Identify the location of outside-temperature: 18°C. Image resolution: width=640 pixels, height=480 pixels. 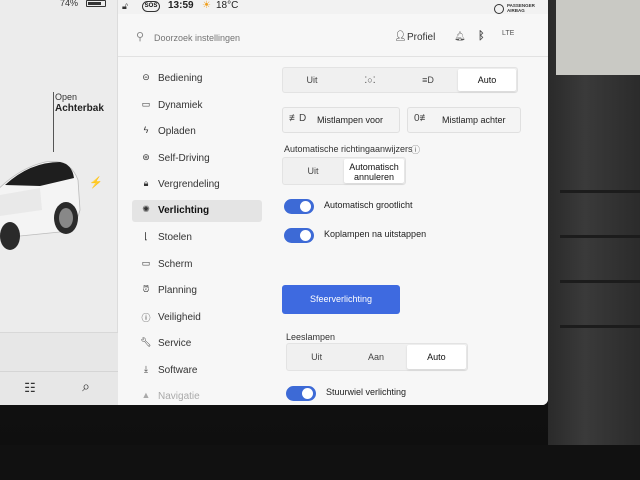
(227, 5).